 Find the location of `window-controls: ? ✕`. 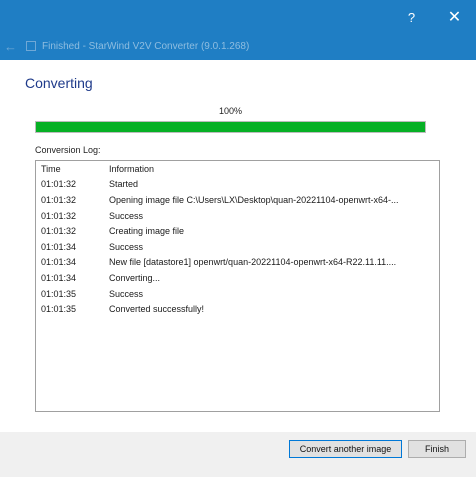

window-controls: ? ✕ is located at coordinates (433, 17).